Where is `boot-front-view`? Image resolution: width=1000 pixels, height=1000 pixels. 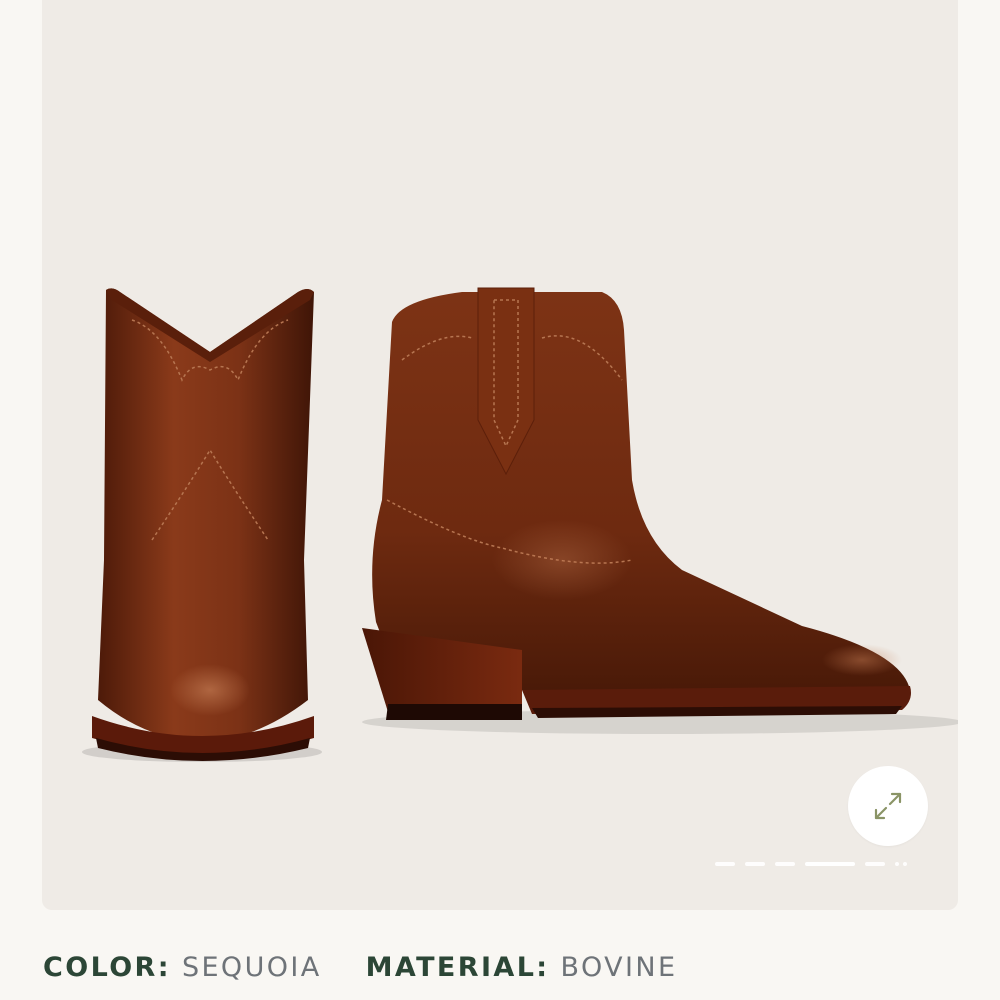
boot-front-view is located at coordinates (202, 525).